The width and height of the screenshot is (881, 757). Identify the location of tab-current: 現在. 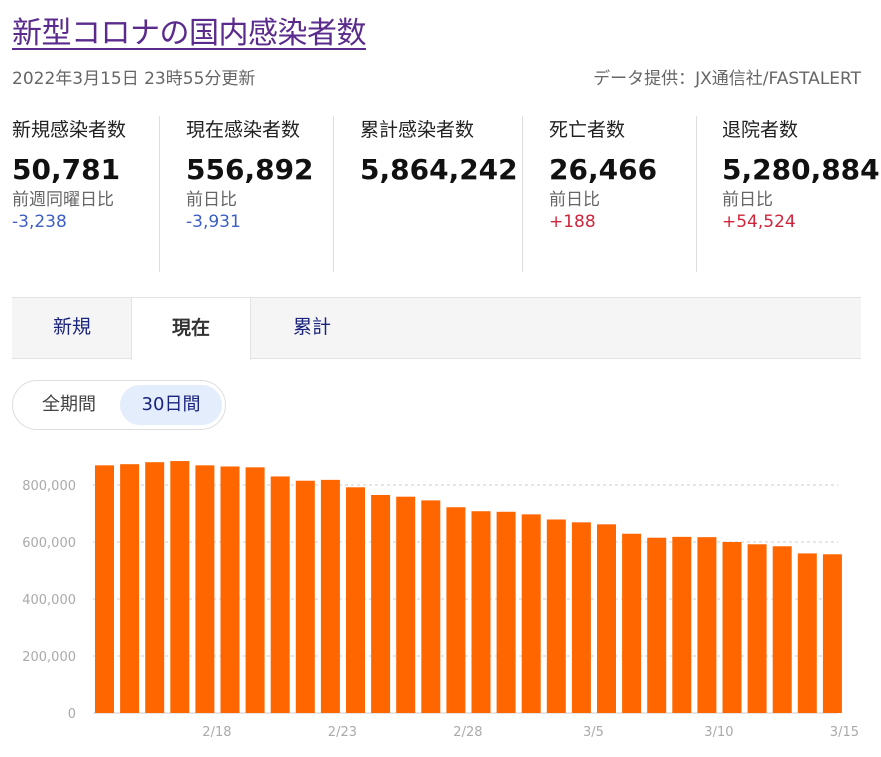
(191, 328).